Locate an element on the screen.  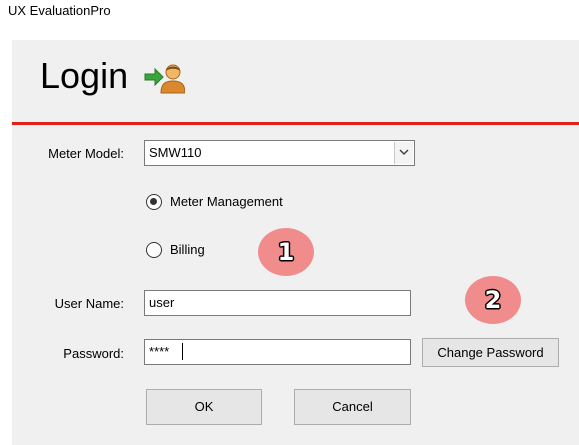
username-input: user is located at coordinates (277, 303).